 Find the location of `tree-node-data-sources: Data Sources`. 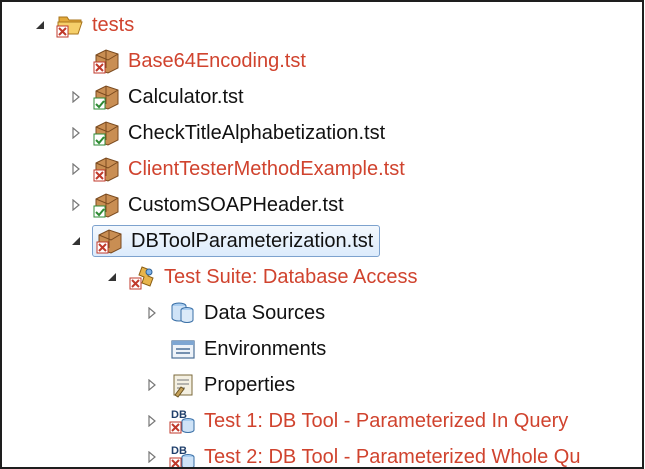

tree-node-data-sources: Data Sources is located at coordinates (234, 313).